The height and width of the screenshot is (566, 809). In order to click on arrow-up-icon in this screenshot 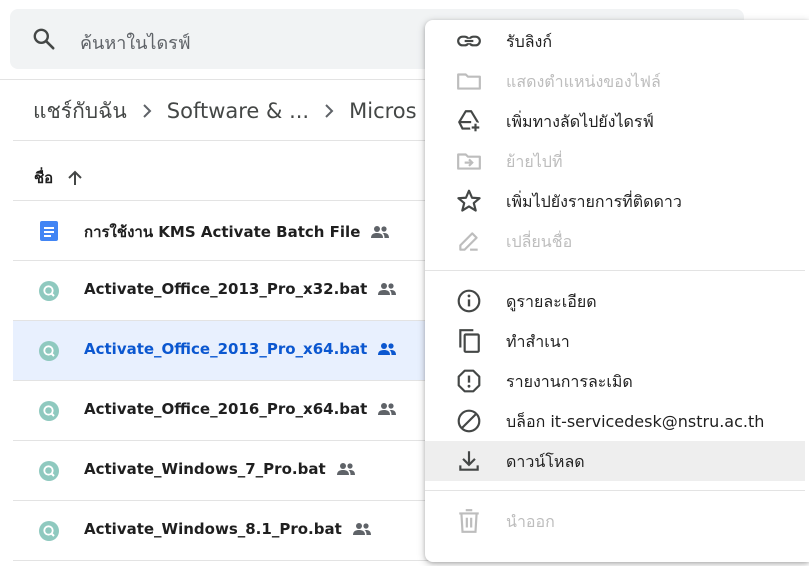, I will do `click(75, 178)`.